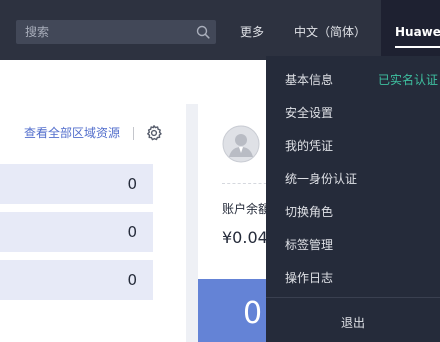  I want to click on balance-value: ¥0.04, so click(245, 237).